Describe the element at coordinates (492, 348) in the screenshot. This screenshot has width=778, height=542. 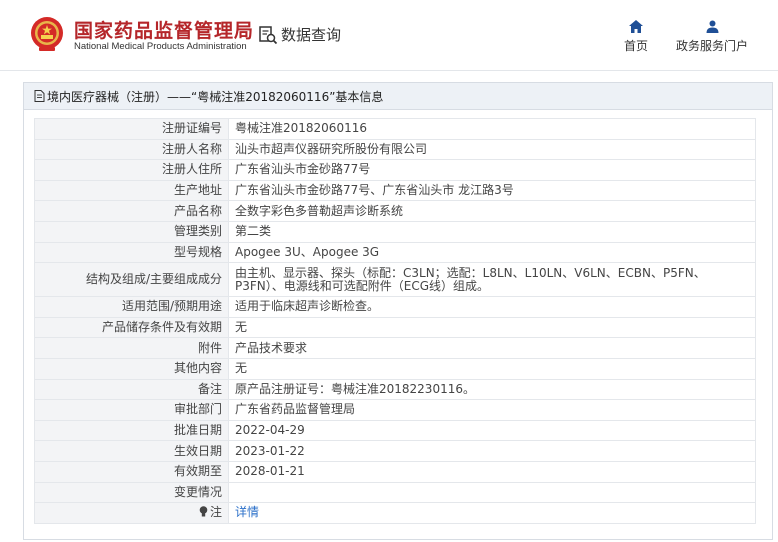
I see `field-value: 产品技术要求` at that location.